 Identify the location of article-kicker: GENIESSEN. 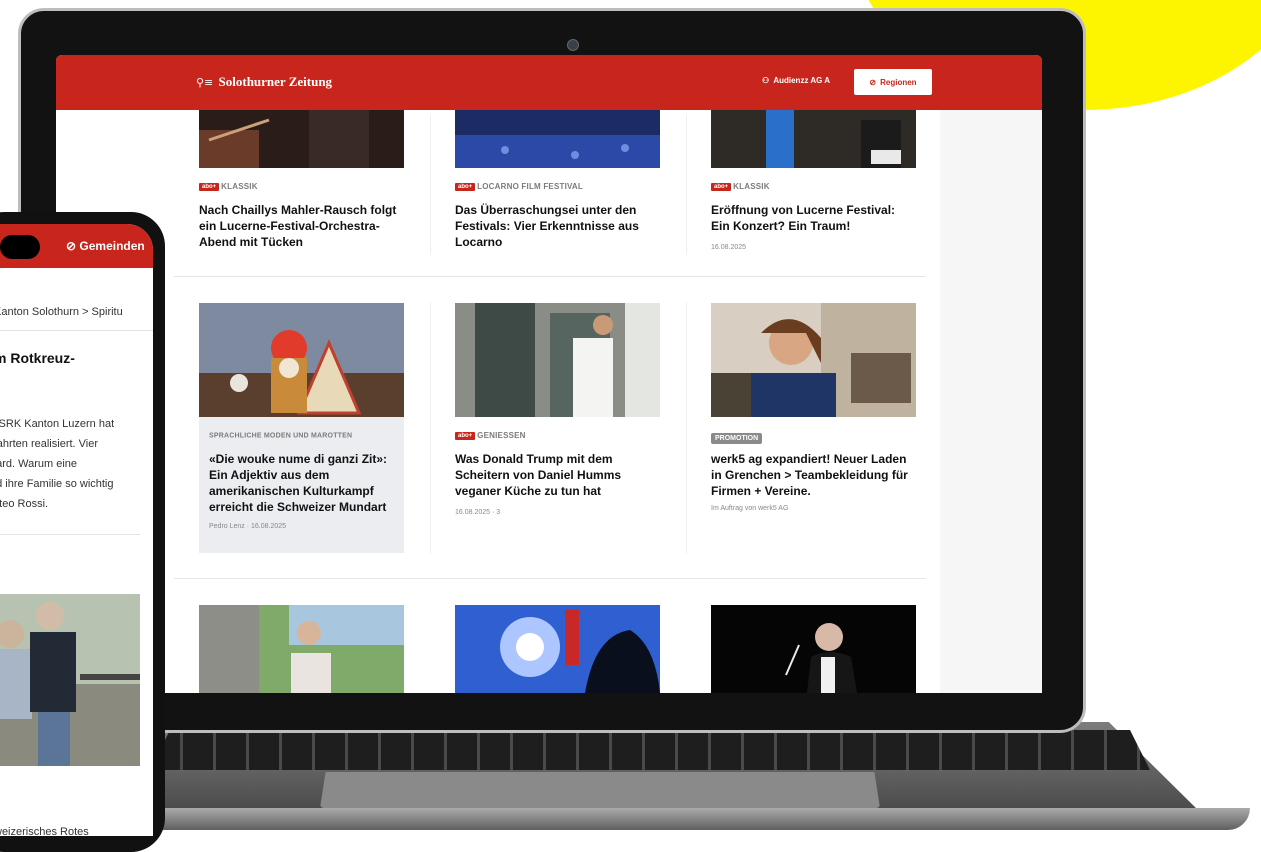
(501, 436).